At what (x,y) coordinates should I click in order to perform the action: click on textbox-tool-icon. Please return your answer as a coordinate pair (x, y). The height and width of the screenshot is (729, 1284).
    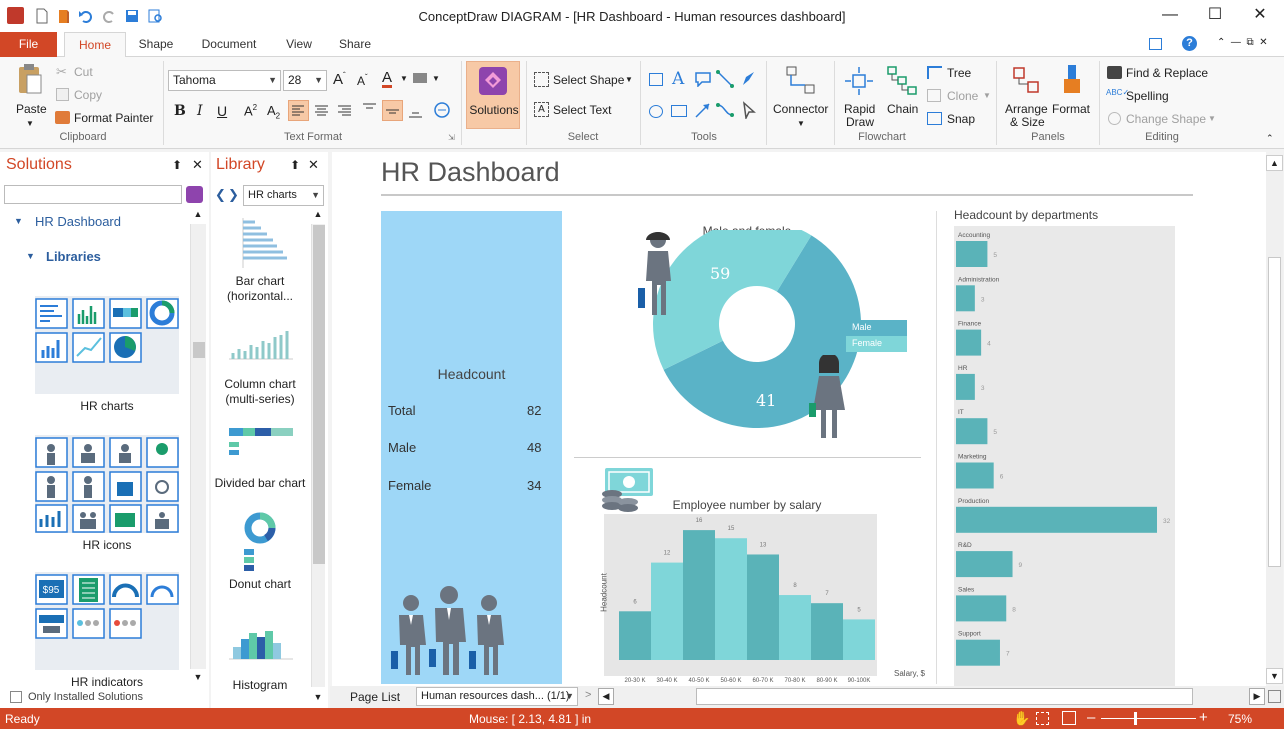
    Looking at the image, I should click on (679, 111).